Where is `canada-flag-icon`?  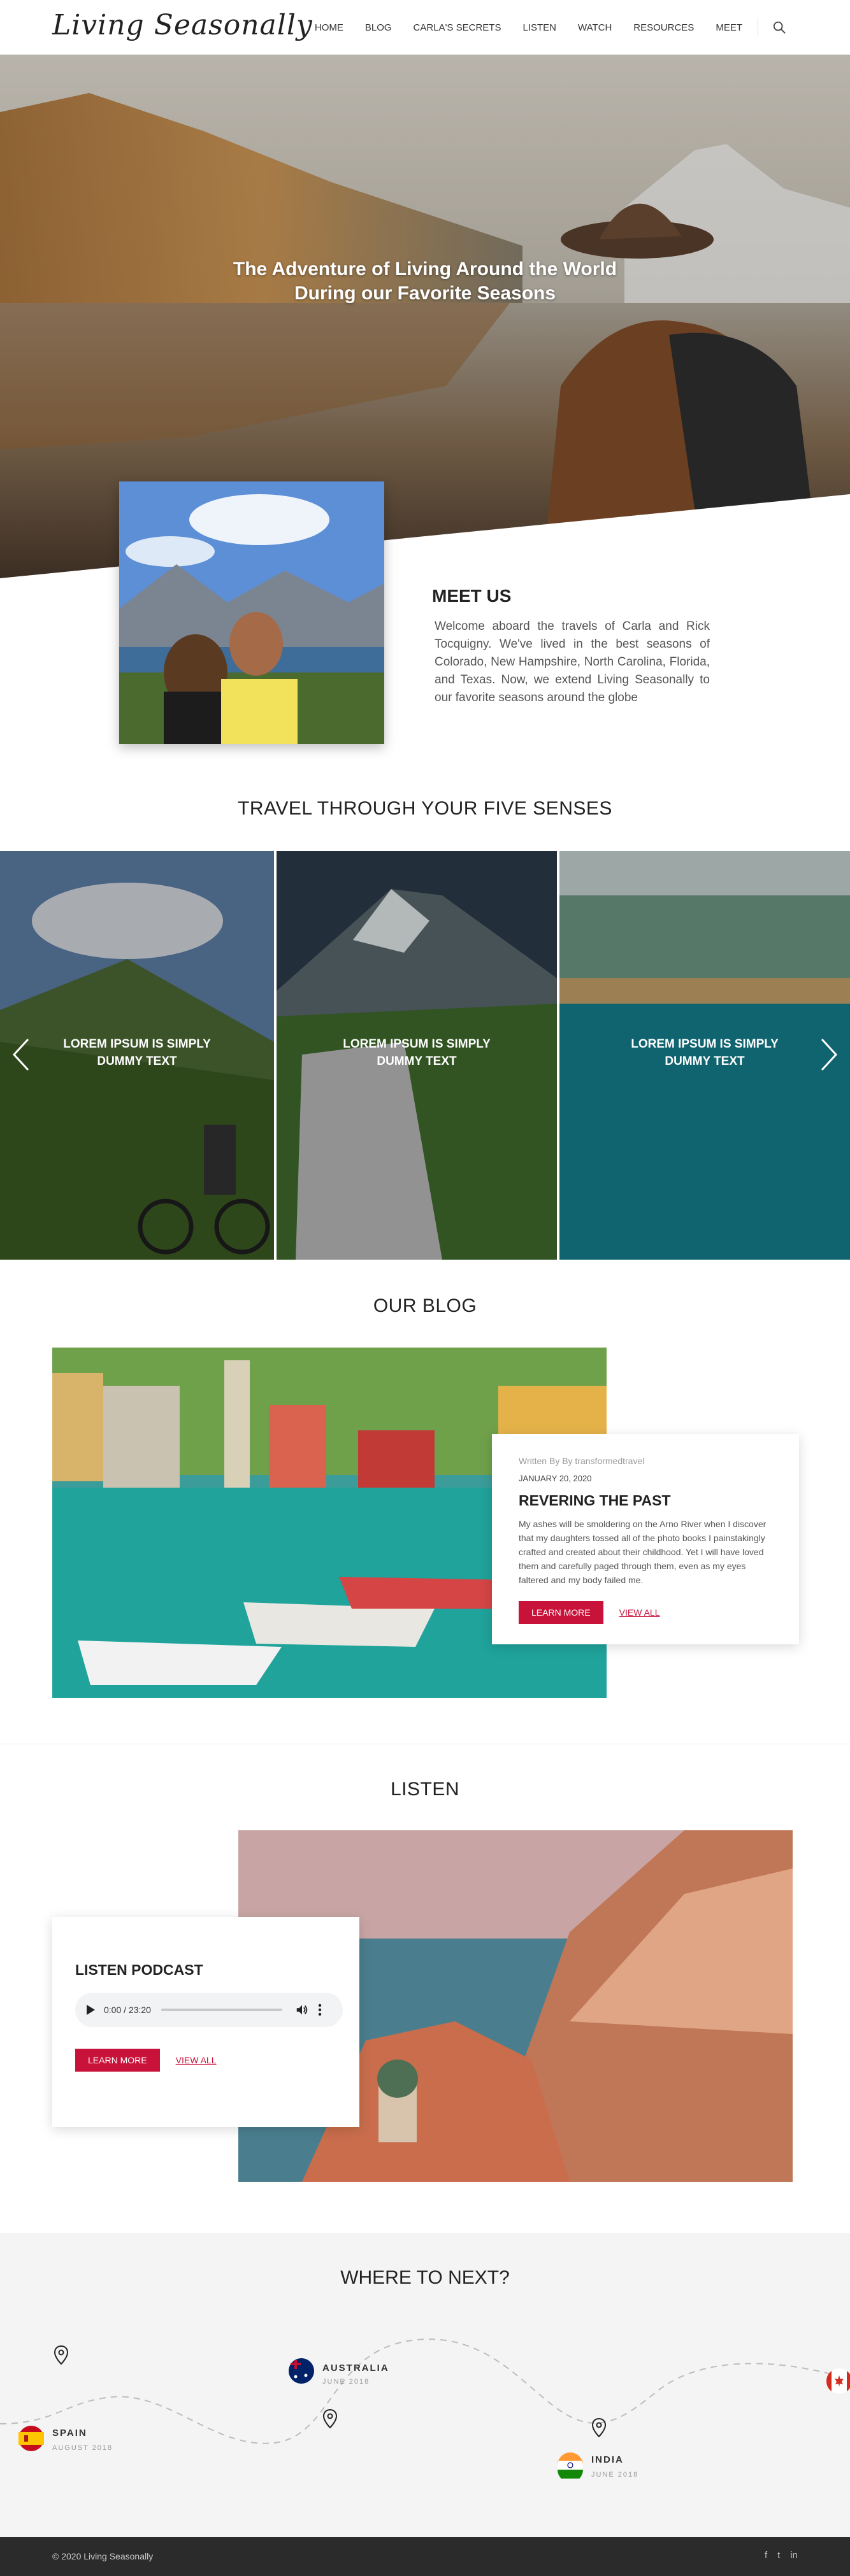
canada-flag-icon is located at coordinates (838, 2381).